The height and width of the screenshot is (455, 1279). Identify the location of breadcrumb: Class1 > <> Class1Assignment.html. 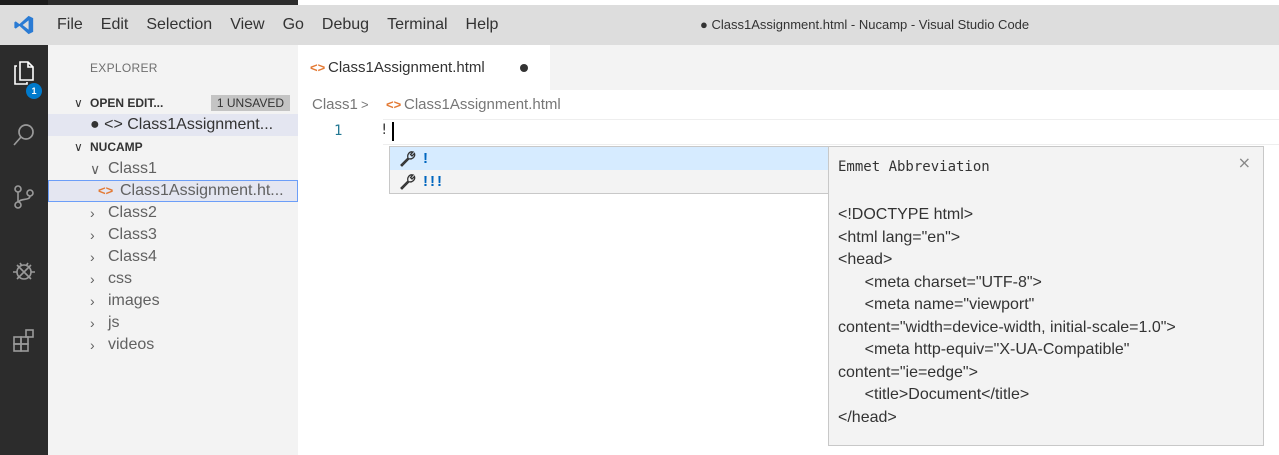
(788, 104).